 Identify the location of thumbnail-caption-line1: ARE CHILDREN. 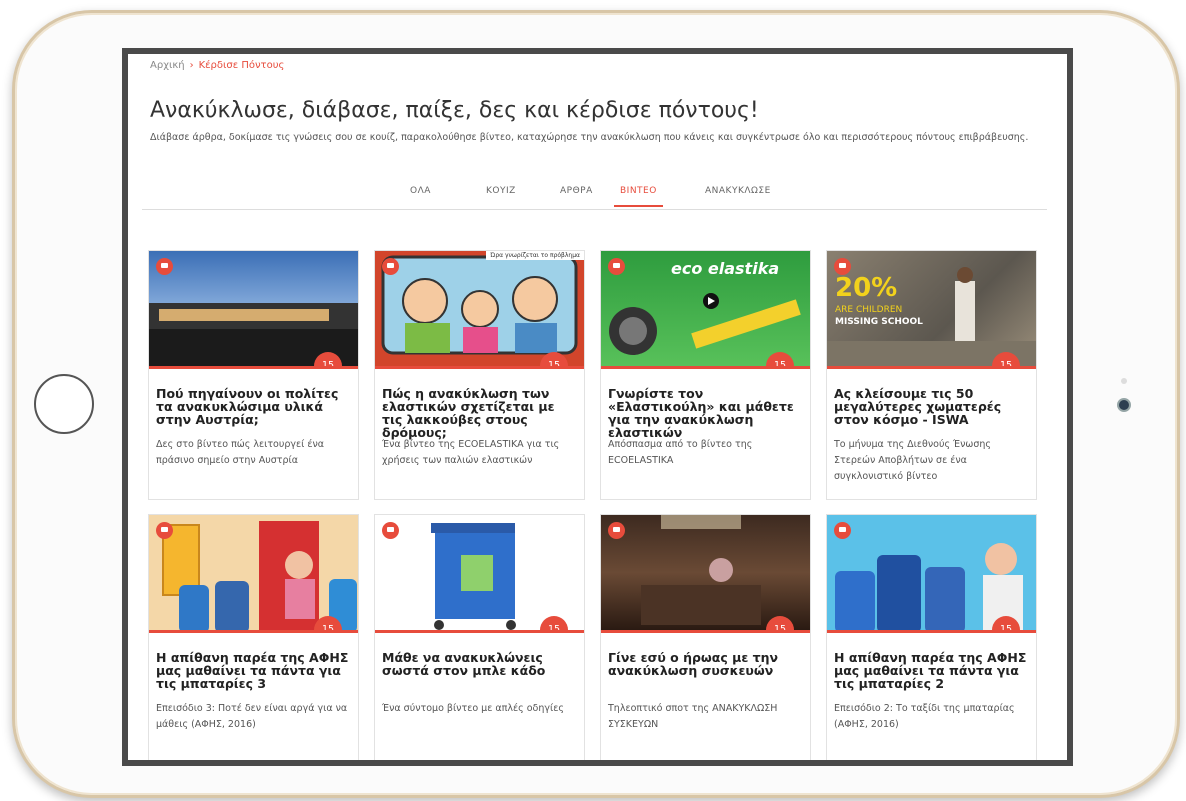
(869, 310).